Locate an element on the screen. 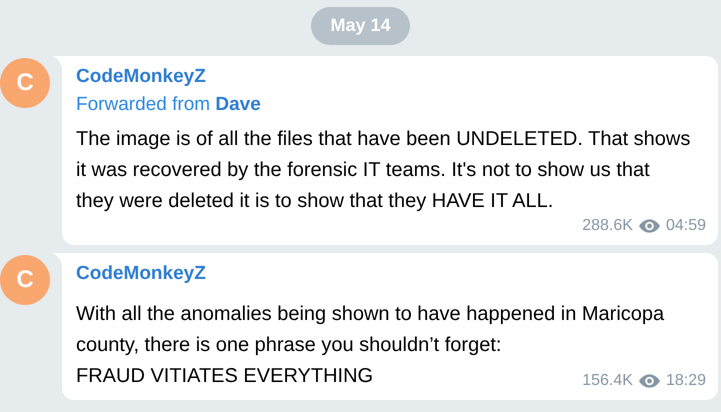 Image resolution: width=721 pixels, height=412 pixels. message-text: With all the anomalies being shown to have happened in Maricopa county, there is one phrase you shouldn’t forget: is located at coordinates (371, 330).